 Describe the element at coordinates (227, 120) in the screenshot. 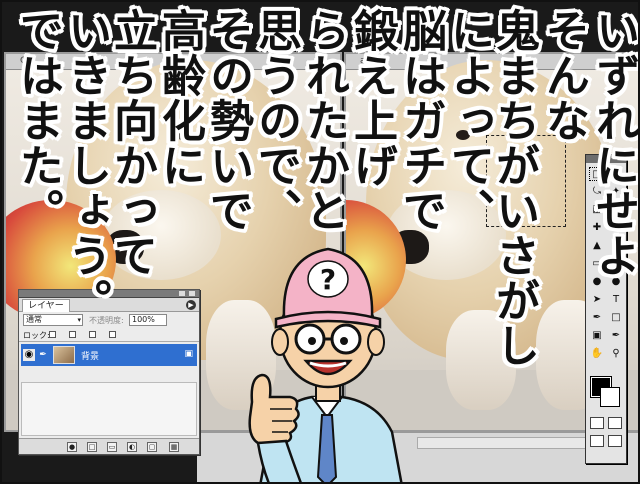

I see `narration-column: その勢いで` at that location.